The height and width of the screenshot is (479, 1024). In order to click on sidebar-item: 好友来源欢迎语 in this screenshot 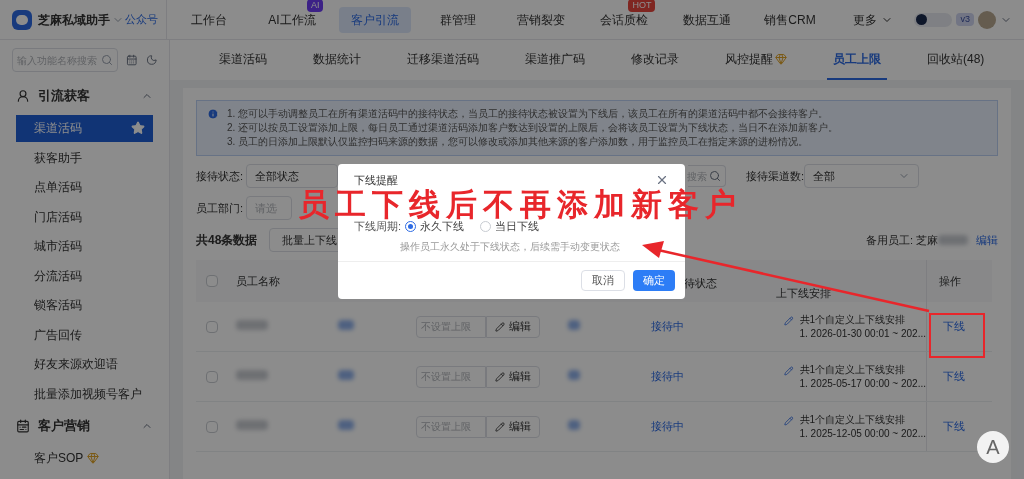, I will do `click(84, 364)`.